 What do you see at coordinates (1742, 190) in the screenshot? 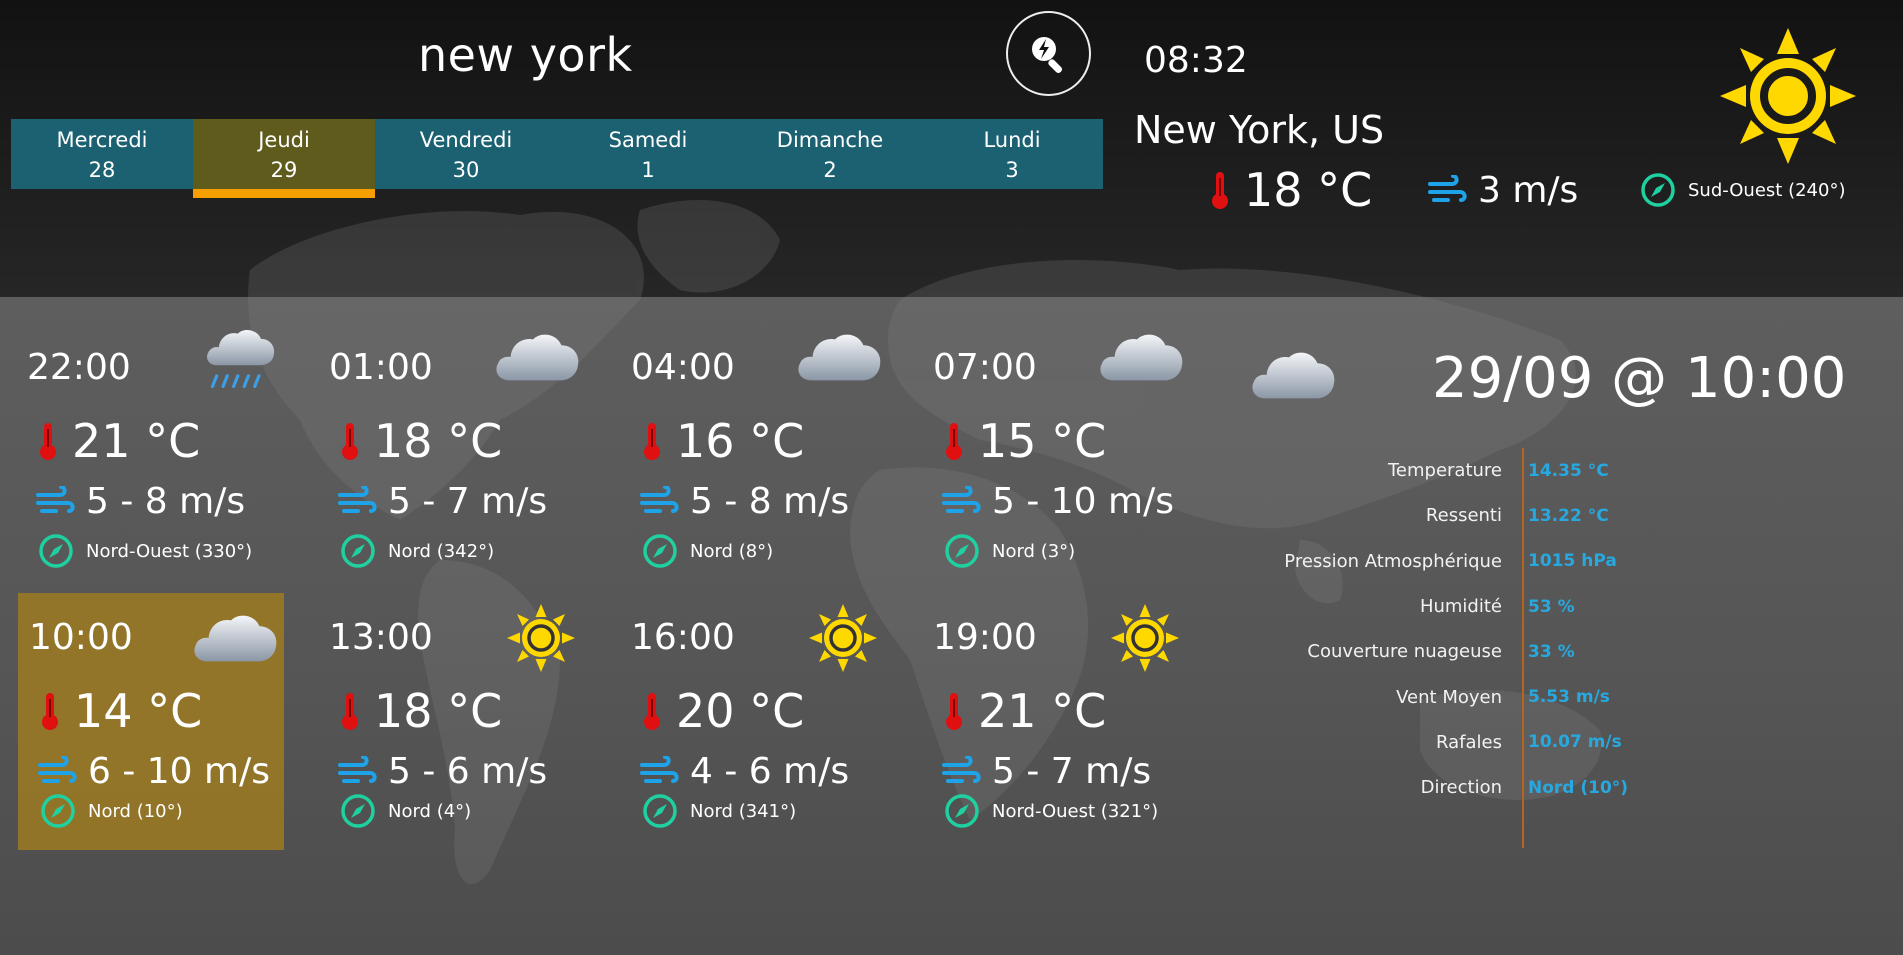
I see `current-wind-direction: Sud-Ouest (240°)` at bounding box center [1742, 190].